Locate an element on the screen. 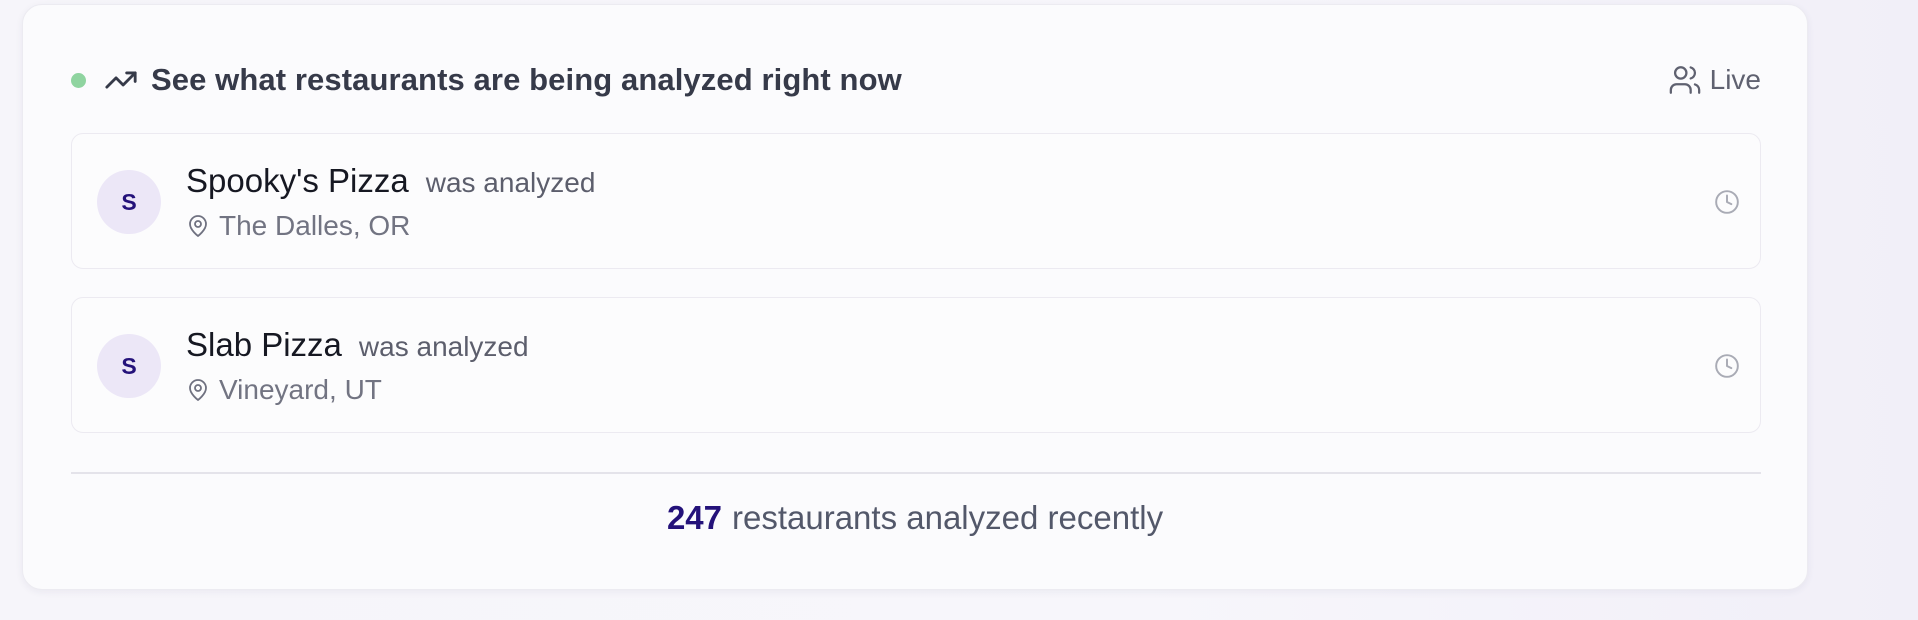 The height and width of the screenshot is (620, 1918). users-icon is located at coordinates (1685, 80).